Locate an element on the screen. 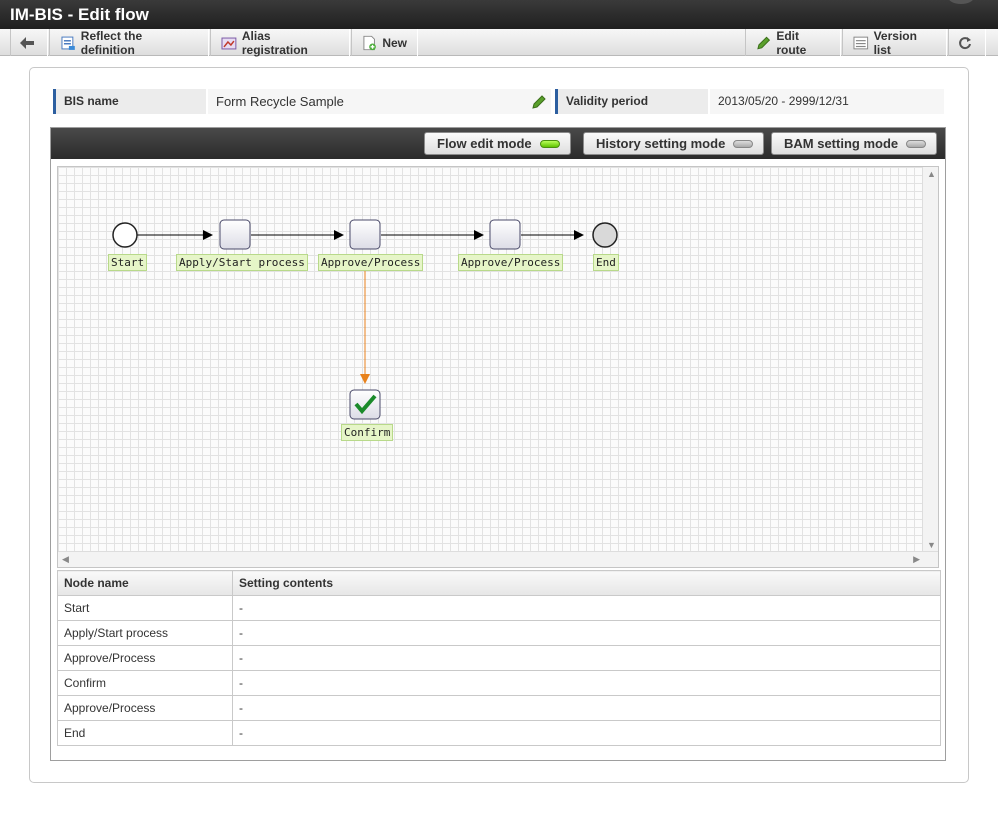 The height and width of the screenshot is (813, 998). history-setting-mode-indicator is located at coordinates (743, 143).